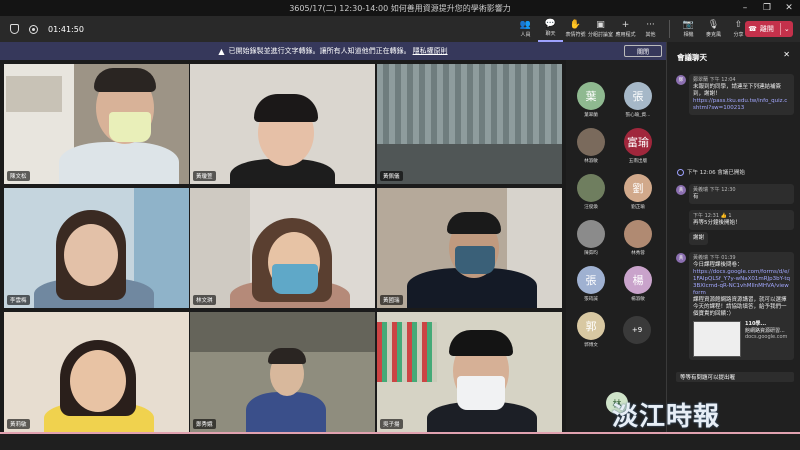 Image resolution: width=800 pixels, height=450 pixels. Describe the element at coordinates (400, 433) in the screenshot. I see `bottom-border` at that location.